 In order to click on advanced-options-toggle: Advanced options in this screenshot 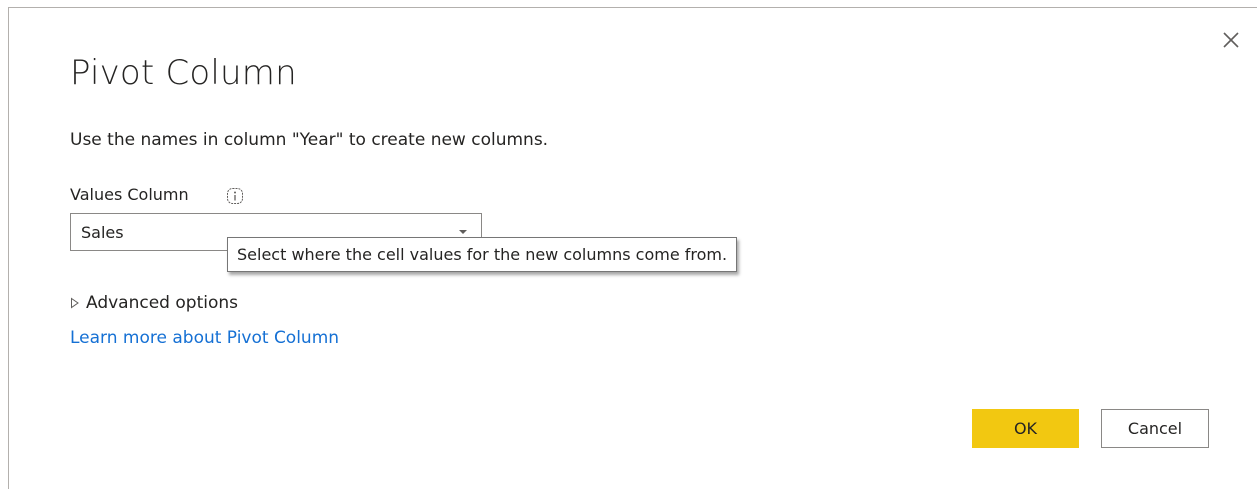, I will do `click(154, 303)`.